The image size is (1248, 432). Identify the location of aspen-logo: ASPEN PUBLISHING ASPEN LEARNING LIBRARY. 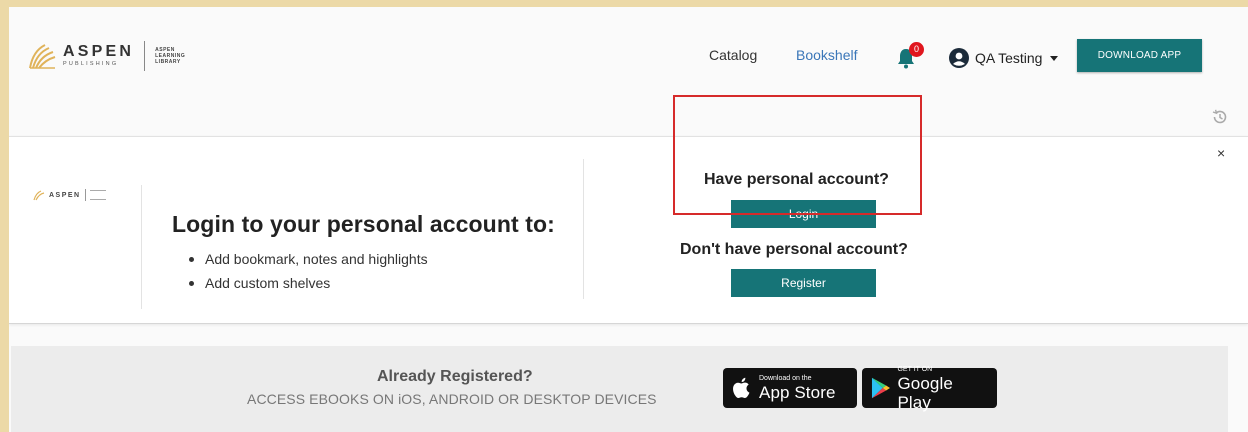
(106, 56).